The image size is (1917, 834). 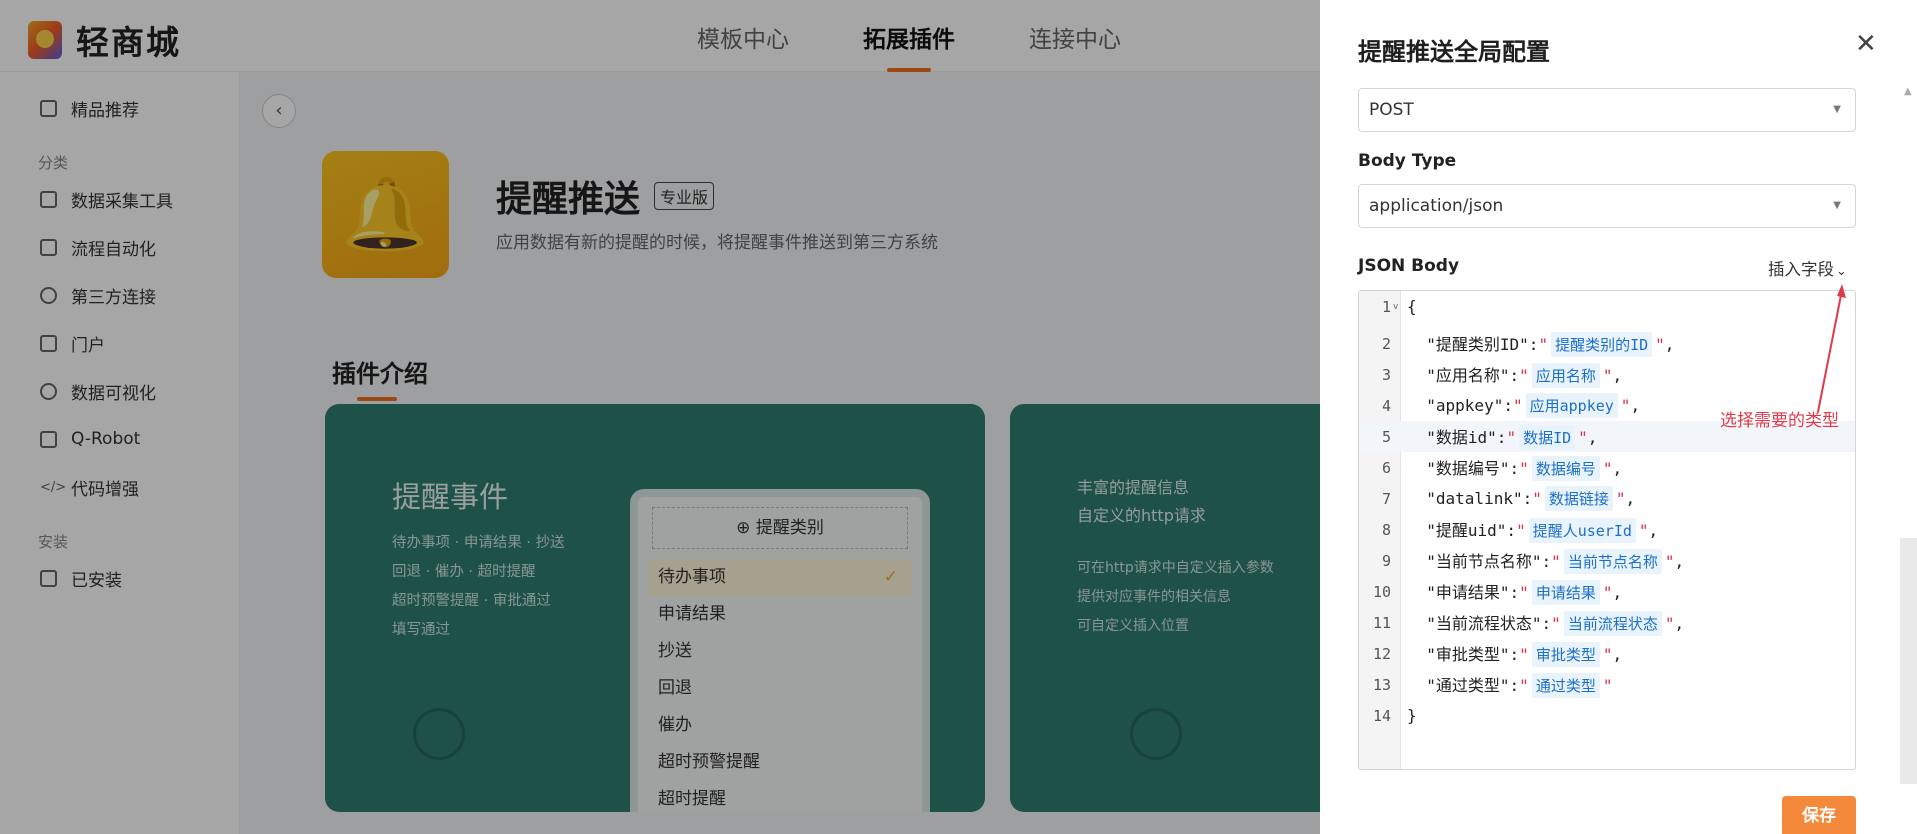 What do you see at coordinates (1499, 437) in the screenshot?
I see `code-text: "数据id":" 数据ID ",` at bounding box center [1499, 437].